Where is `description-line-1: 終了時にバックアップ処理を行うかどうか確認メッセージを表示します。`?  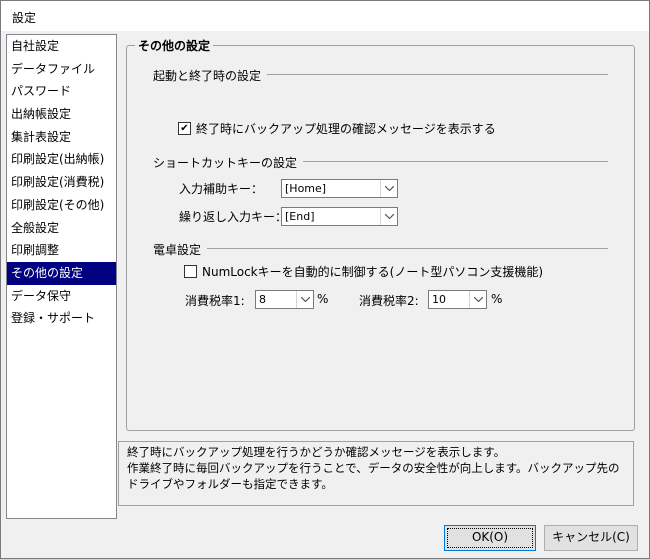 description-line-1: 終了時にバックアップ処理を行うかどうか確認メッセージを表示します。 is located at coordinates (316, 452).